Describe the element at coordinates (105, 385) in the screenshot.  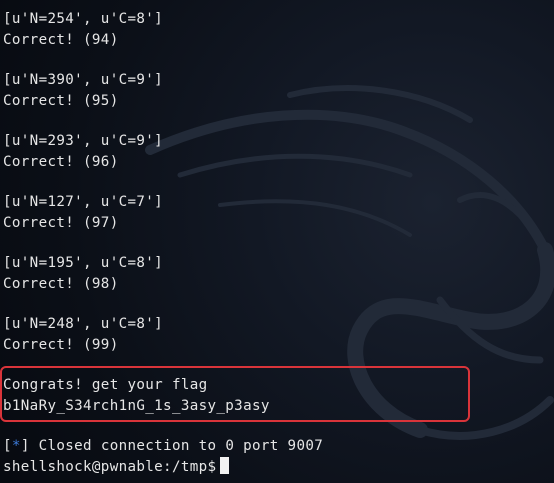
I see `congrats-message: Congrats! get your flag` at that location.